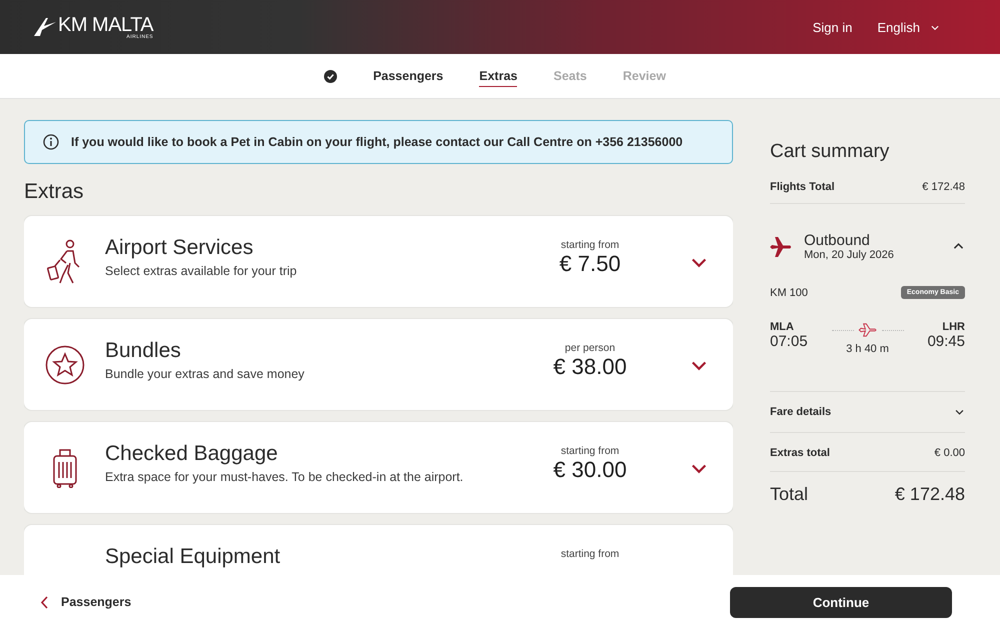 The width and height of the screenshot is (1000, 629). What do you see at coordinates (801, 412) in the screenshot?
I see `fare-details-toggle: Fare details` at bounding box center [801, 412].